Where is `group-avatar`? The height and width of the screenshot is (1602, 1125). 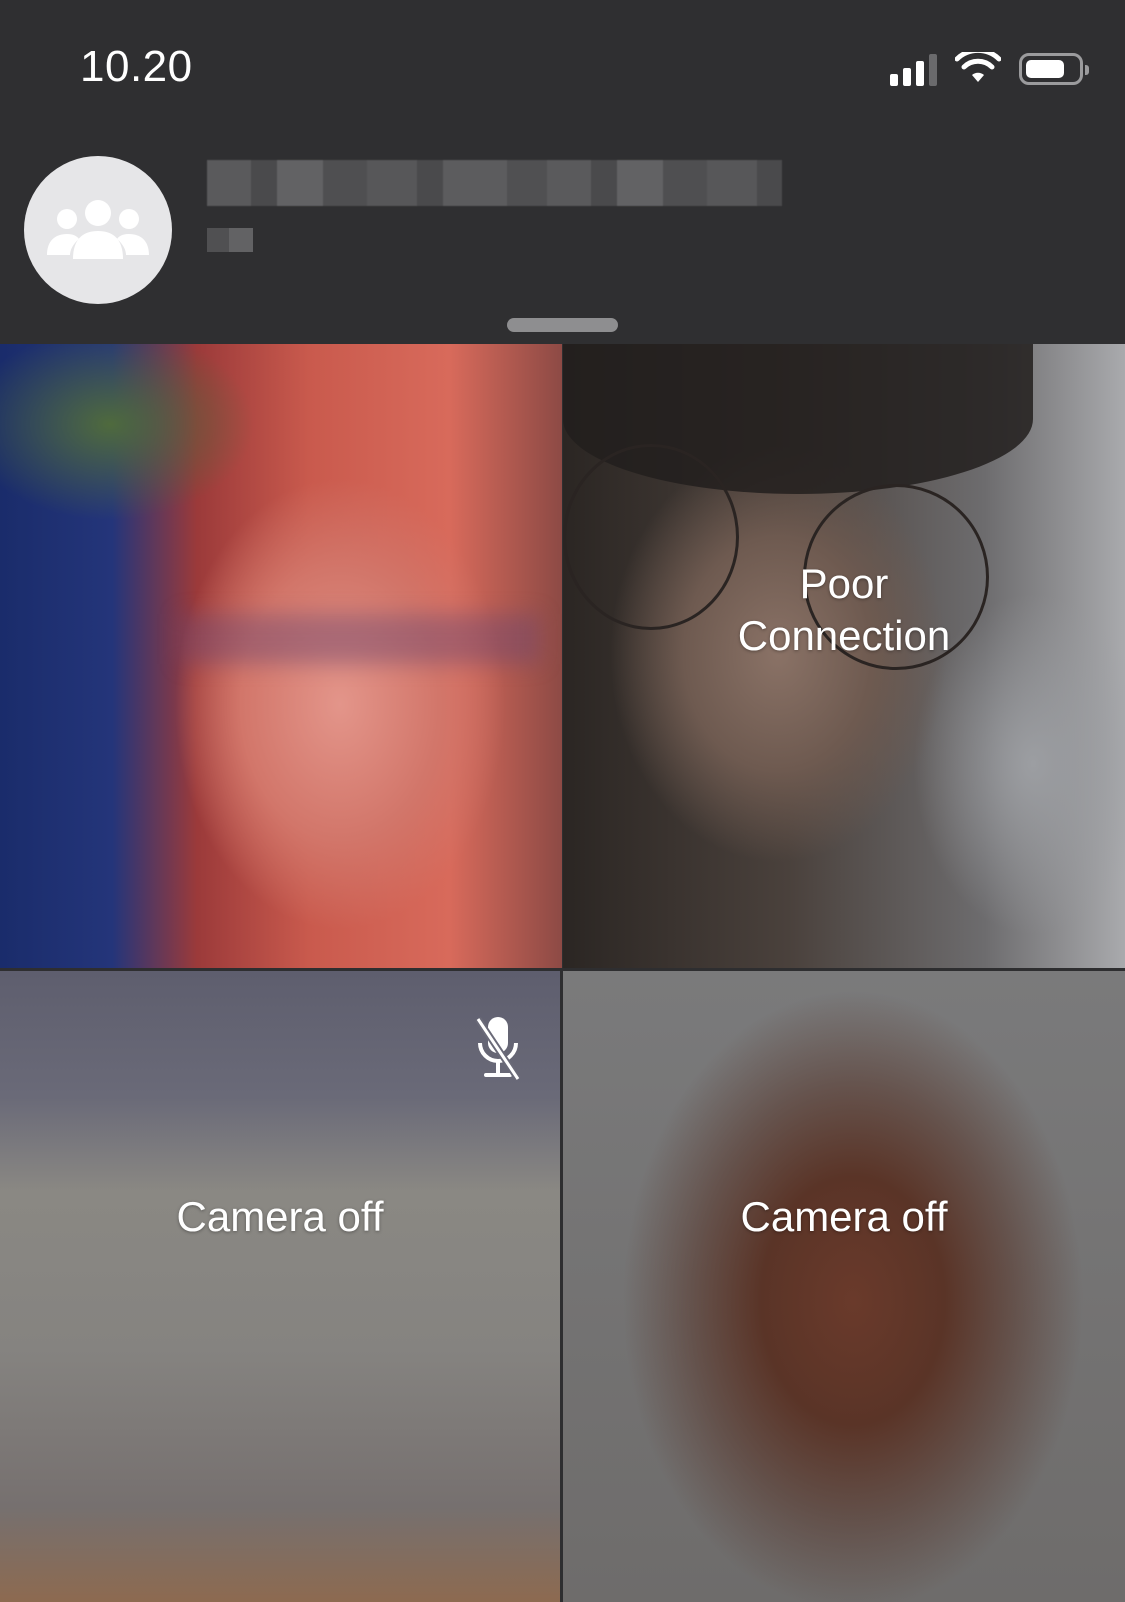
group-avatar is located at coordinates (98, 230).